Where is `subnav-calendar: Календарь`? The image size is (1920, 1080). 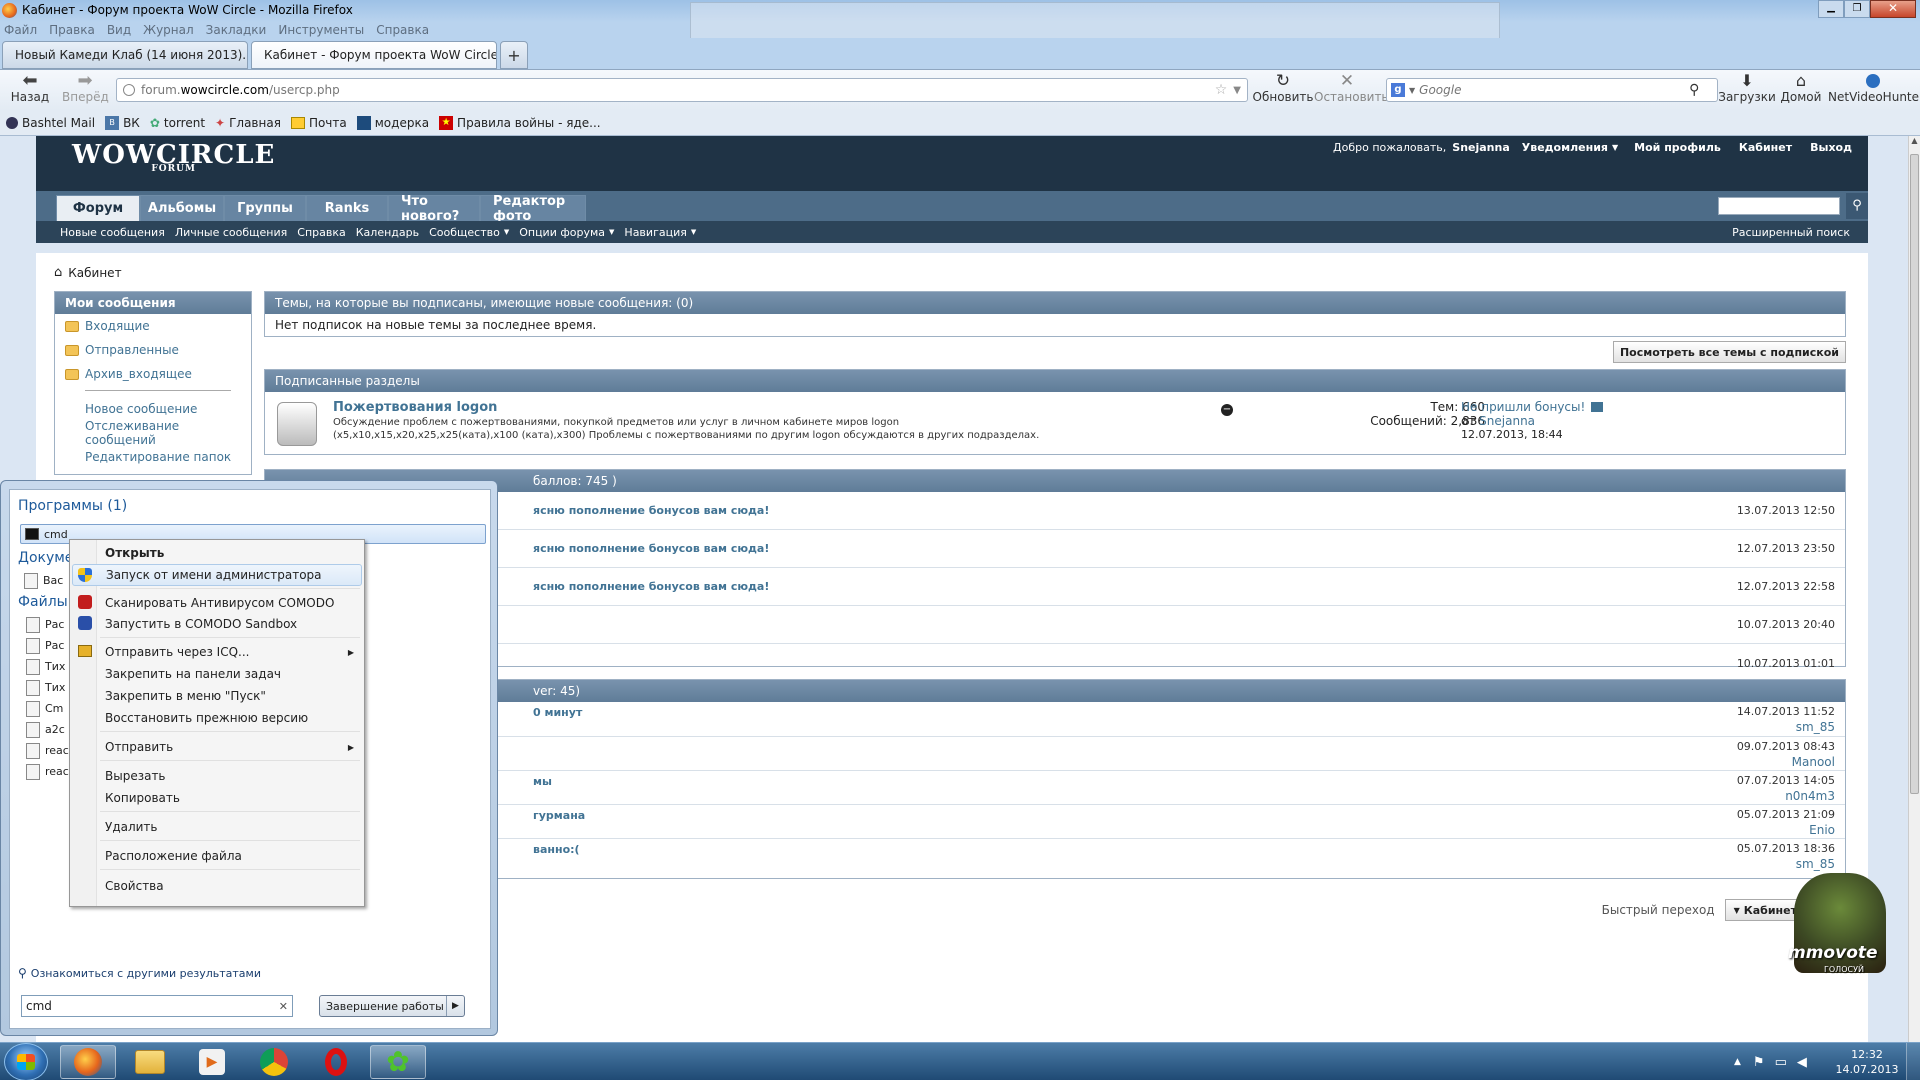
subnav-calendar: Календарь is located at coordinates (387, 232).